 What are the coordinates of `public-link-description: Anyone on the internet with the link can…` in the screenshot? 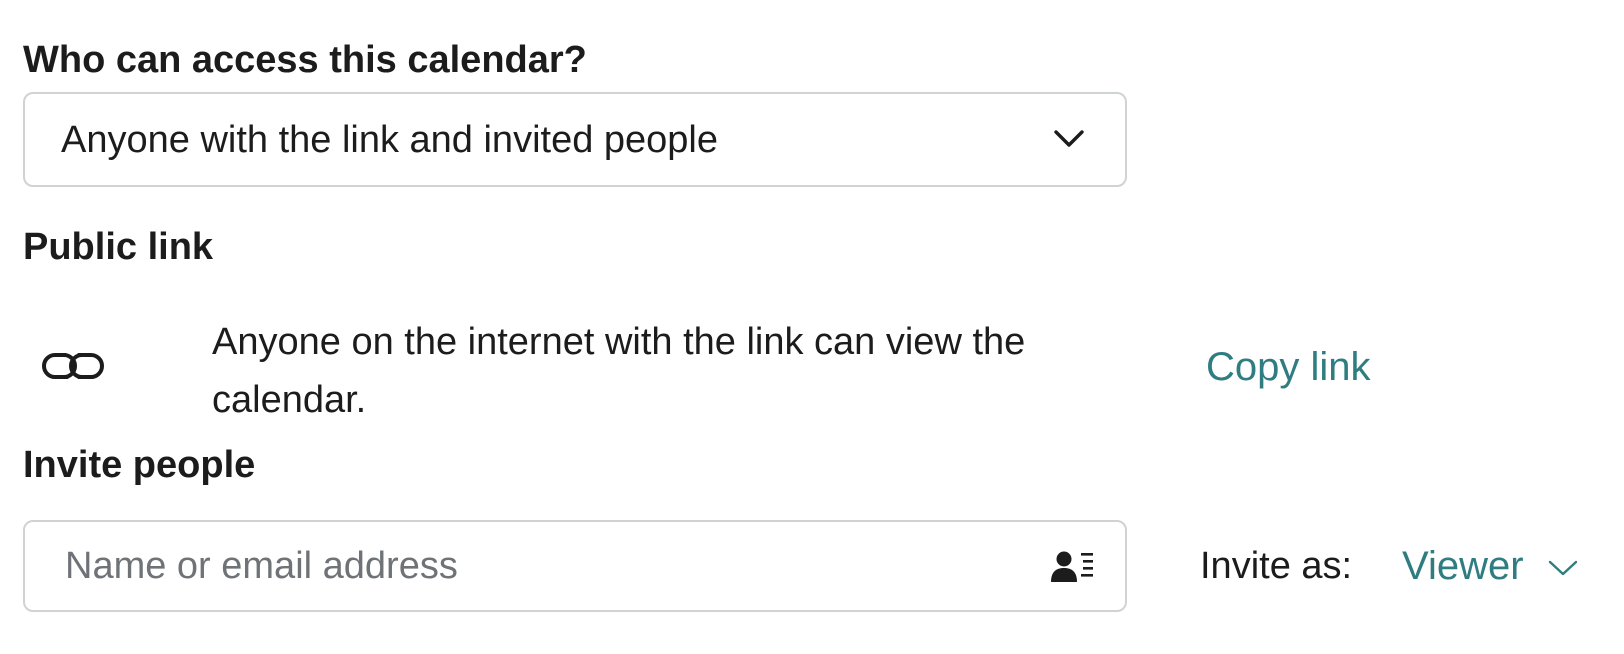 It's located at (619, 371).